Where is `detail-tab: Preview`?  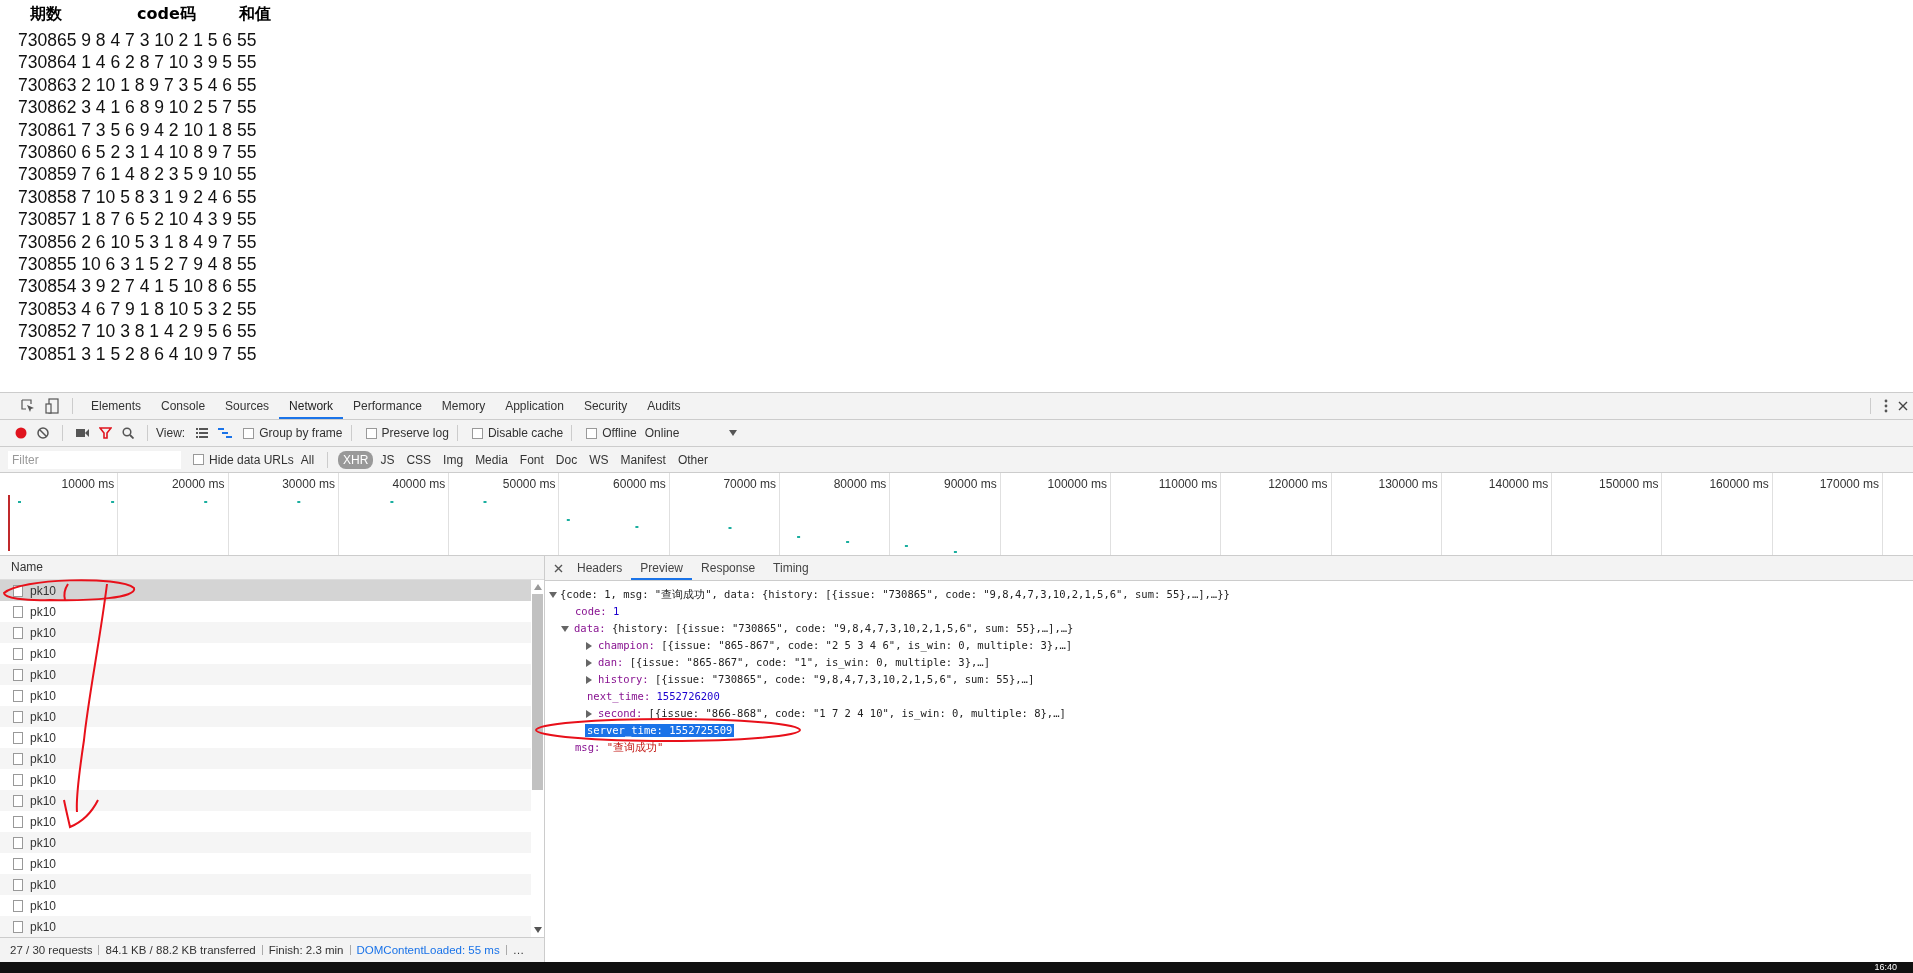 detail-tab: Preview is located at coordinates (662, 568).